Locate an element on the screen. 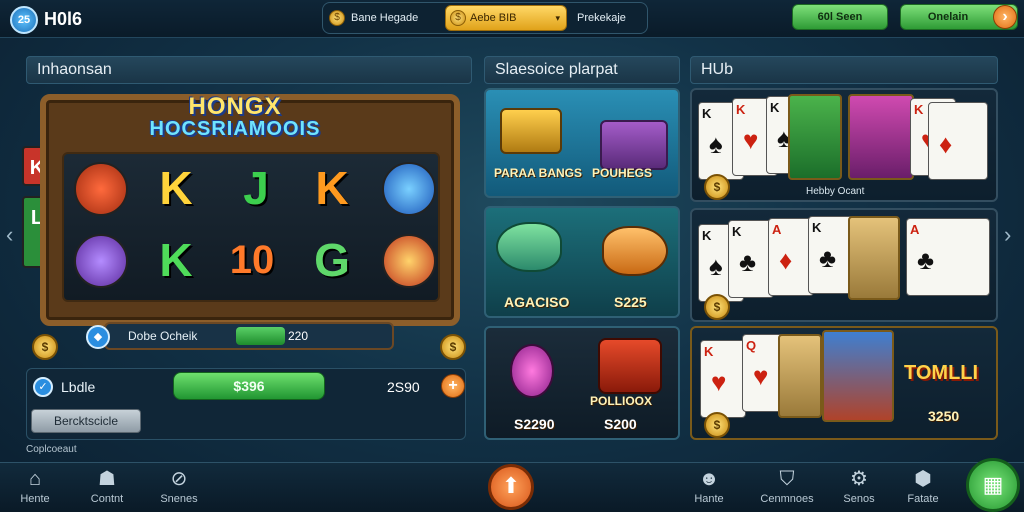 The image size is (1024, 512). nav-item-community: ⛉ Cenmnoes is located at coordinates (787, 486).